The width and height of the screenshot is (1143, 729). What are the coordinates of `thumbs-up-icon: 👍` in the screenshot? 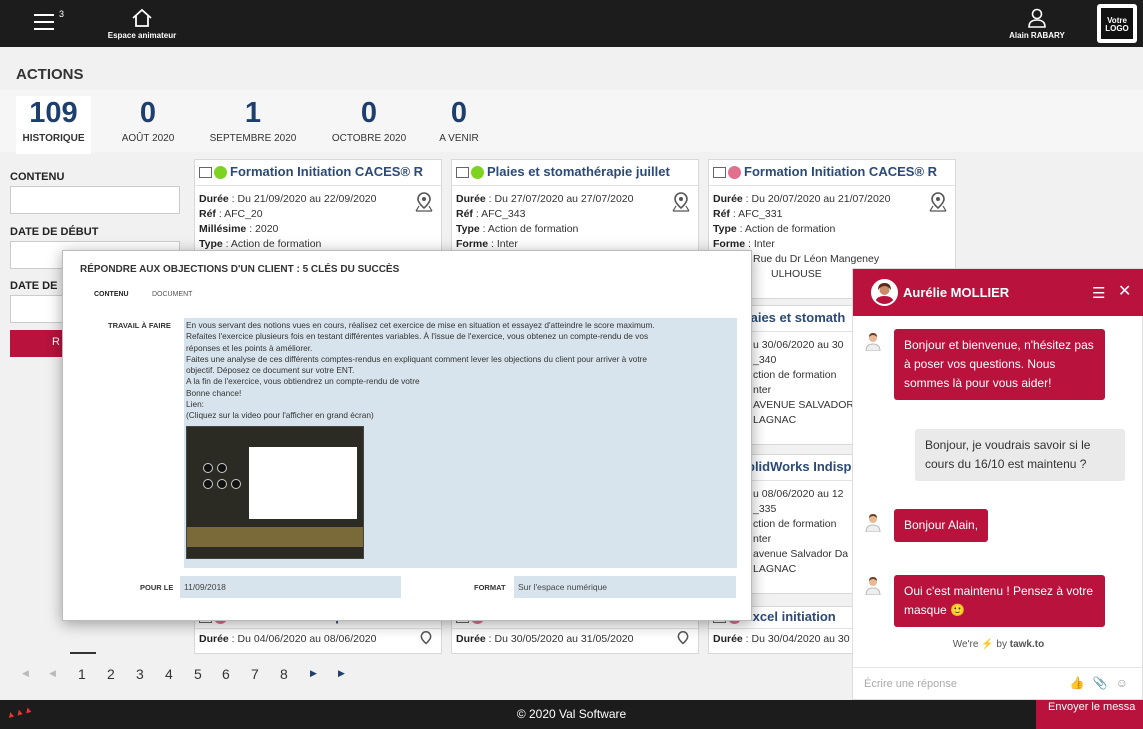 It's located at (1081, 683).